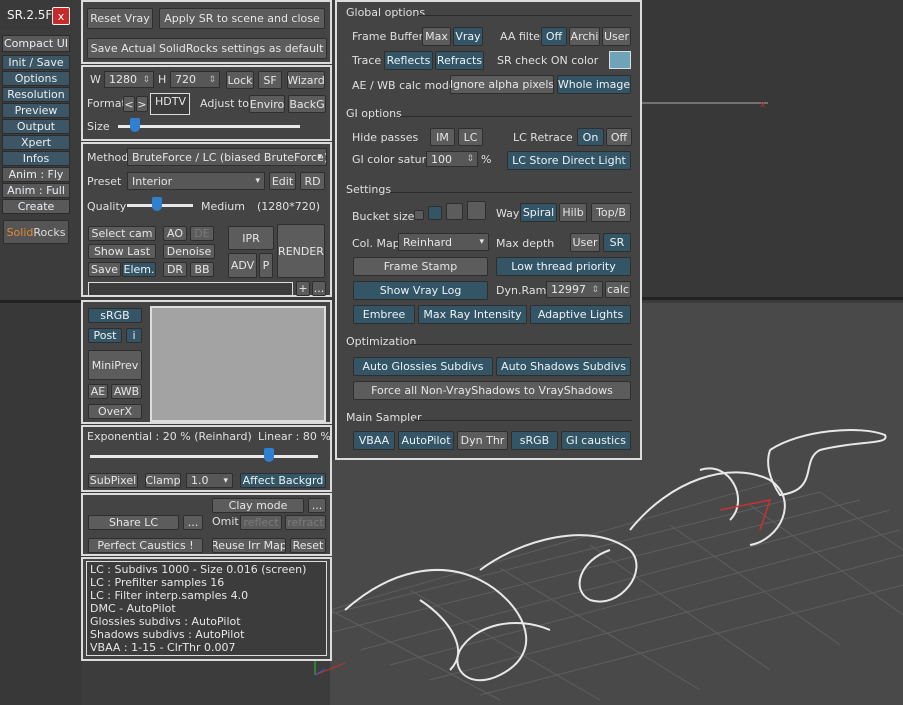  Describe the element at coordinates (115, 365) in the screenshot. I see `miniprev-button: MiniPrev` at that location.